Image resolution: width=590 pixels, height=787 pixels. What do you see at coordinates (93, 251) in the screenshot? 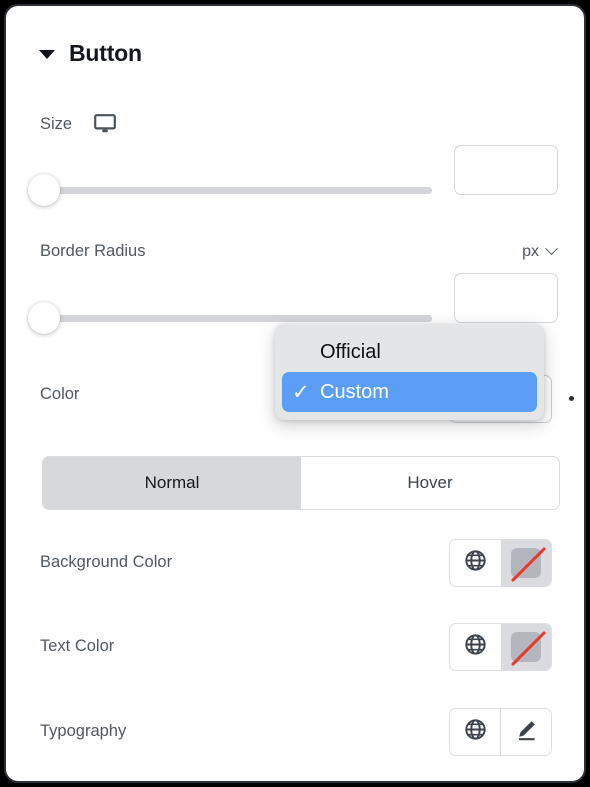
I see `border-radius-label: Border Radius` at bounding box center [93, 251].